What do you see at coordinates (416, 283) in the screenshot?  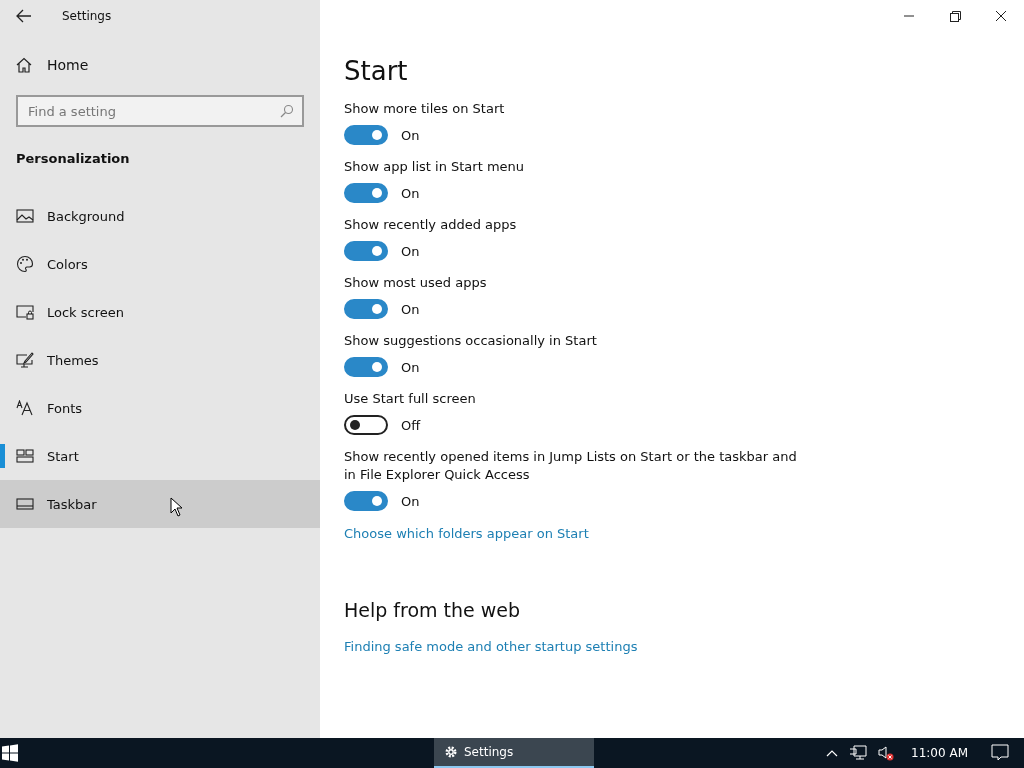 I see `setting-label: Show most used apps` at bounding box center [416, 283].